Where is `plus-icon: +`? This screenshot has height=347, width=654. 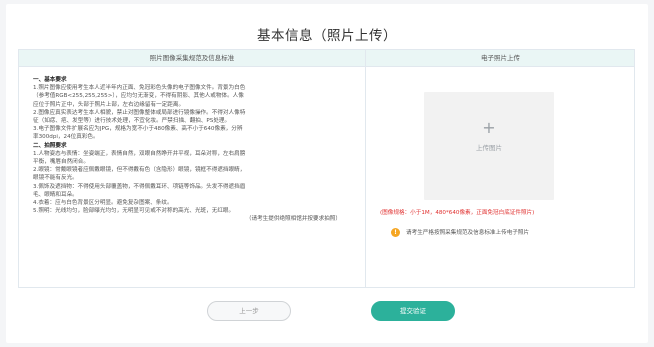
plus-icon: + is located at coordinates (489, 127).